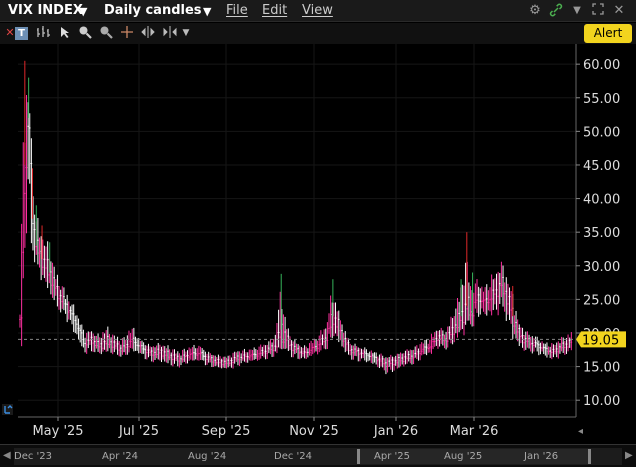 This screenshot has width=636, height=467. What do you see at coordinates (580, 431) in the screenshot?
I see `axis-arrow-icon: ◂` at bounding box center [580, 431].